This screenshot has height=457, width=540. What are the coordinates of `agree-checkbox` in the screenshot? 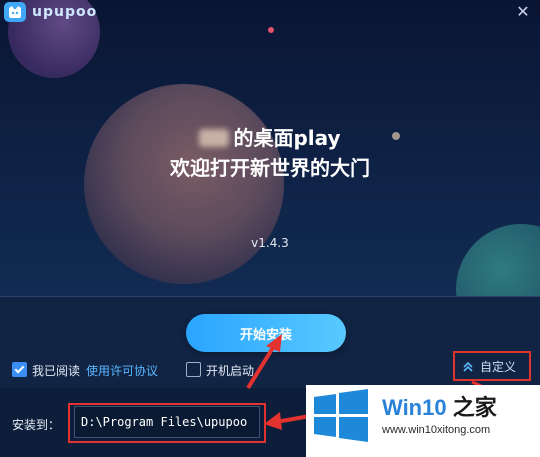 It's located at (19, 369).